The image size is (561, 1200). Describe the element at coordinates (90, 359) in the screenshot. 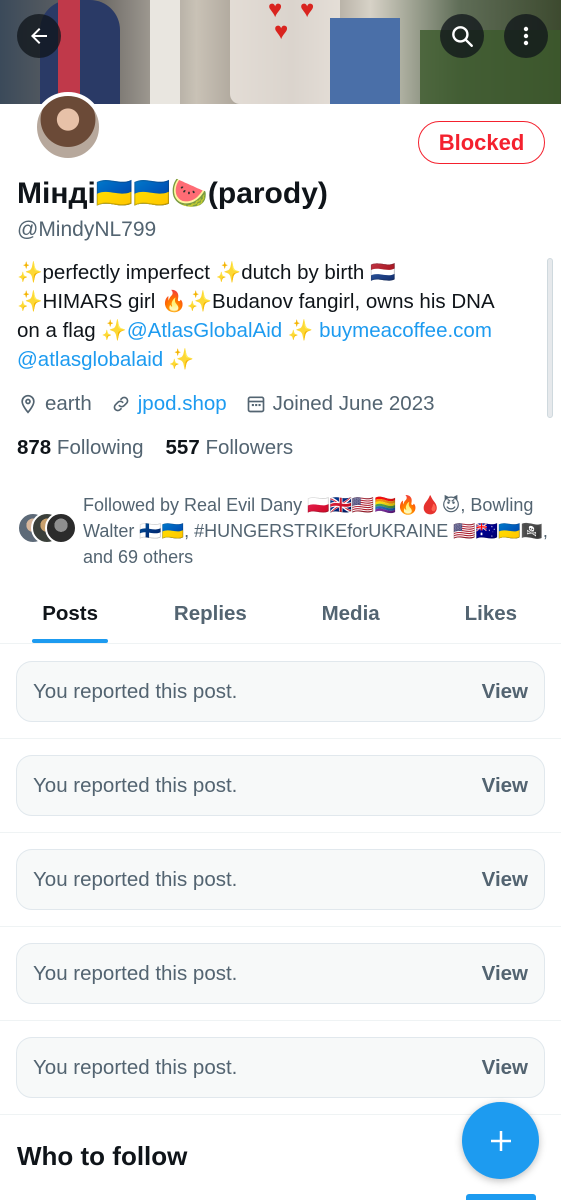

I see `mention-link: @atlasglobalaid` at that location.